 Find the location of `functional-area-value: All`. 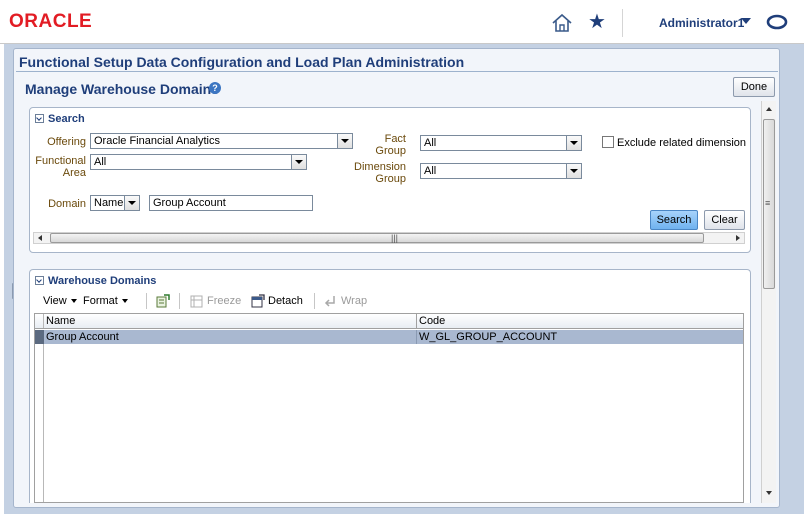

functional-area-value: All is located at coordinates (100, 162).